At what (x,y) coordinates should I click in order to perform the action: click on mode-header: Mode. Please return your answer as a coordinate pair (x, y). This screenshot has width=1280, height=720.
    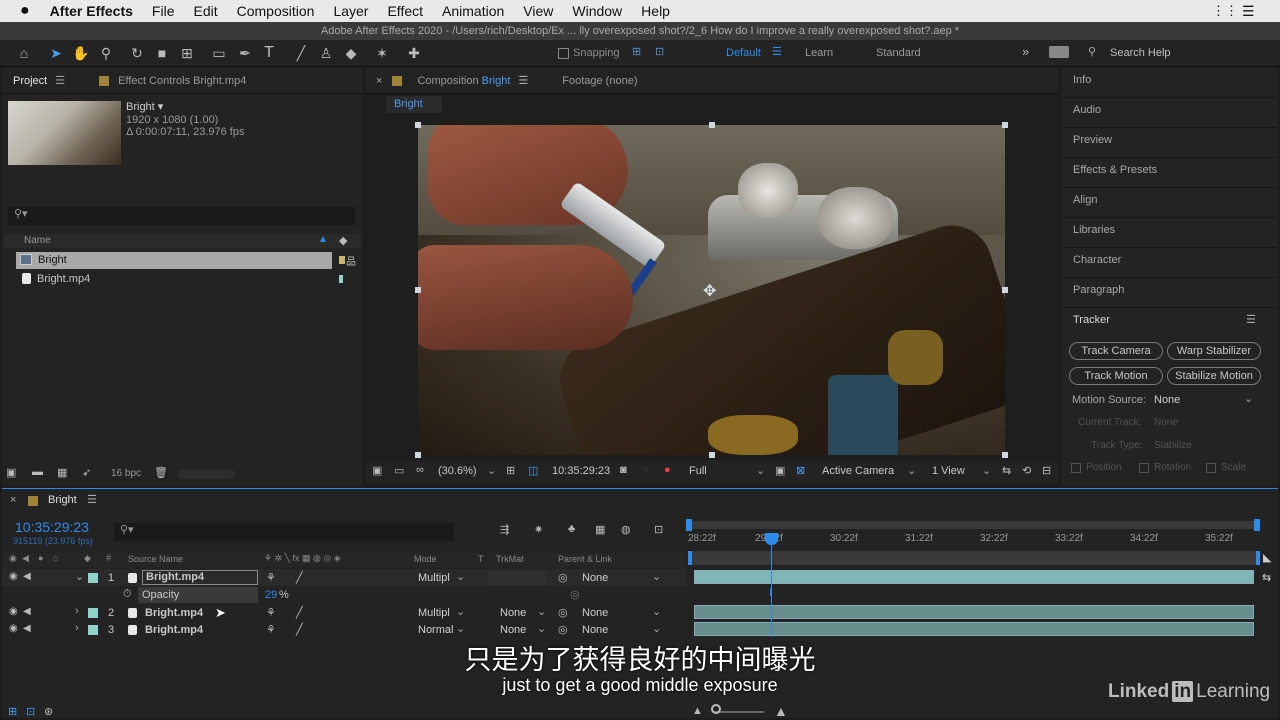
    Looking at the image, I should click on (425, 559).